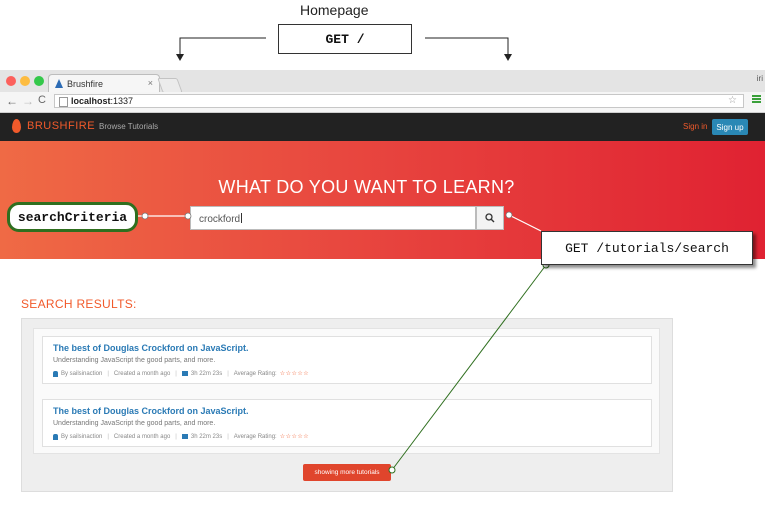 Image resolution: width=765 pixels, height=509 pixels. Describe the element at coordinates (170, 85) in the screenshot. I see `new-tab-button` at that location.